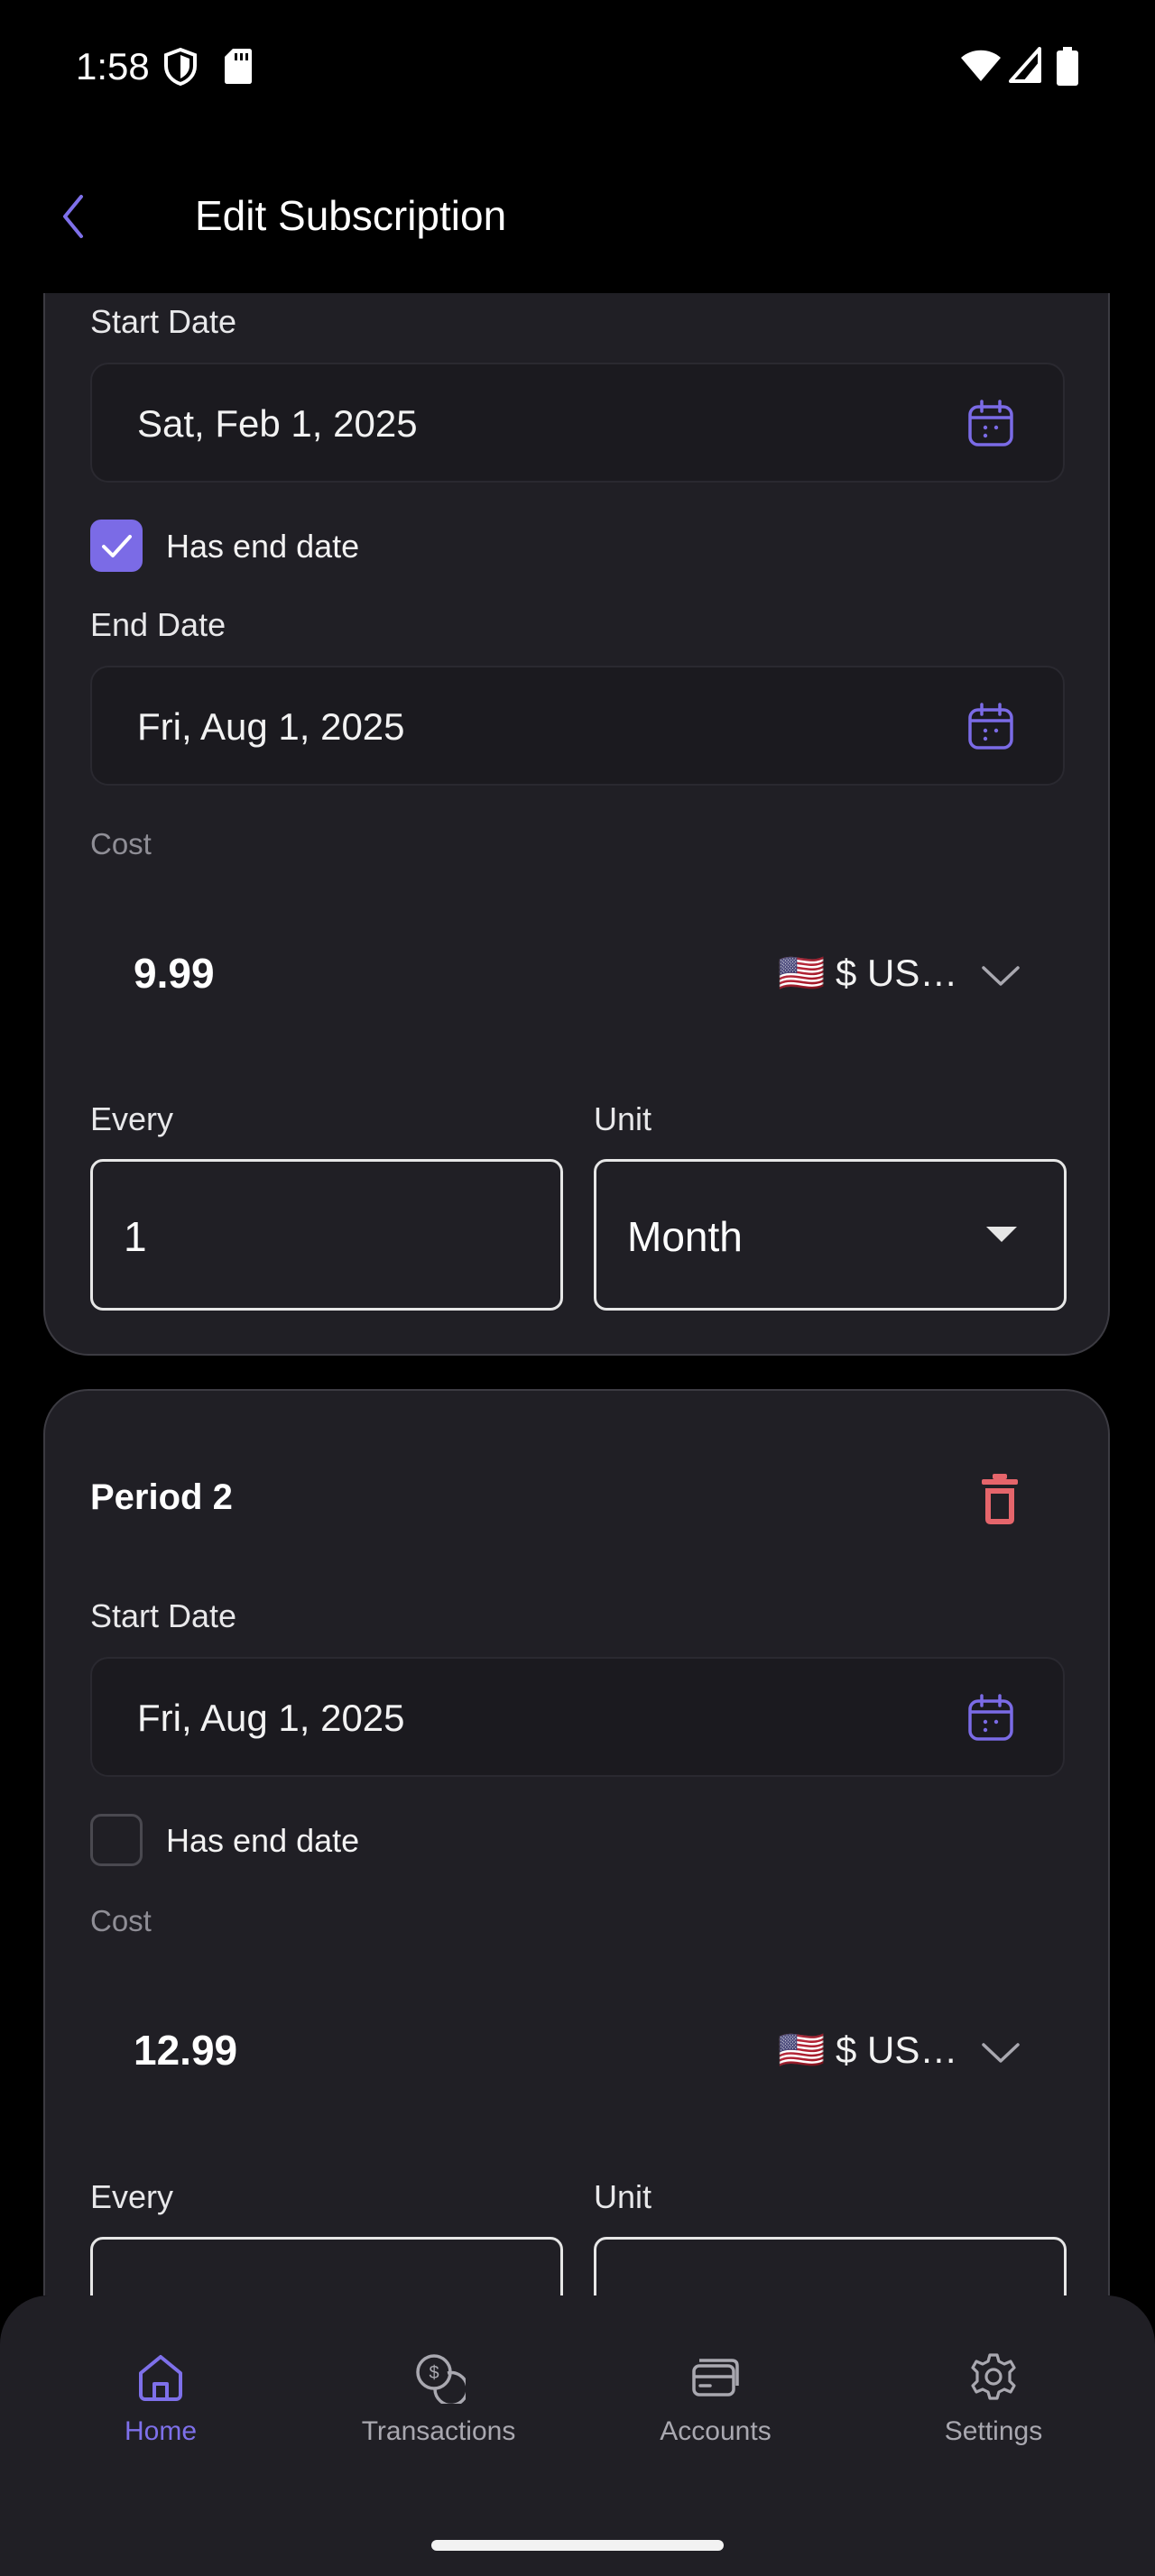  What do you see at coordinates (161, 2431) in the screenshot?
I see `nav-label: Home` at bounding box center [161, 2431].